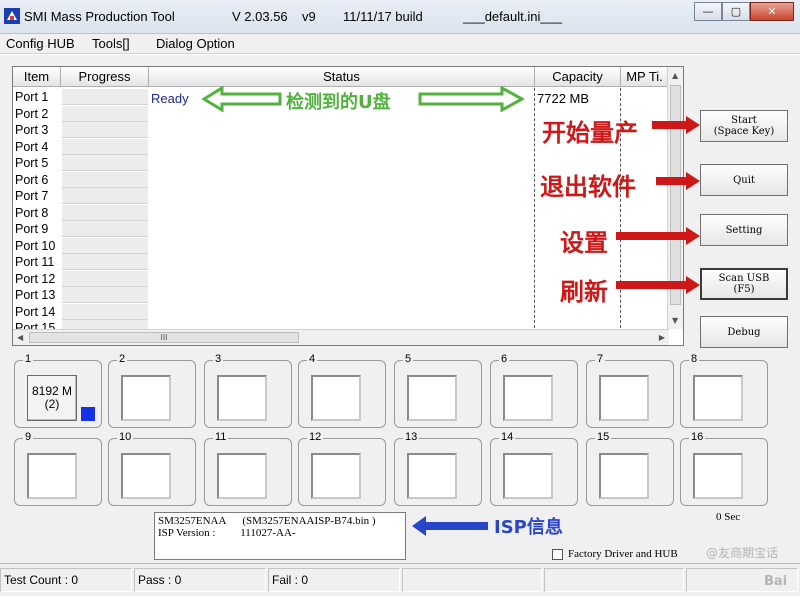 The width and height of the screenshot is (800, 596). Describe the element at coordinates (584, 243) in the screenshot. I see `annotation-setting: 设置` at that location.